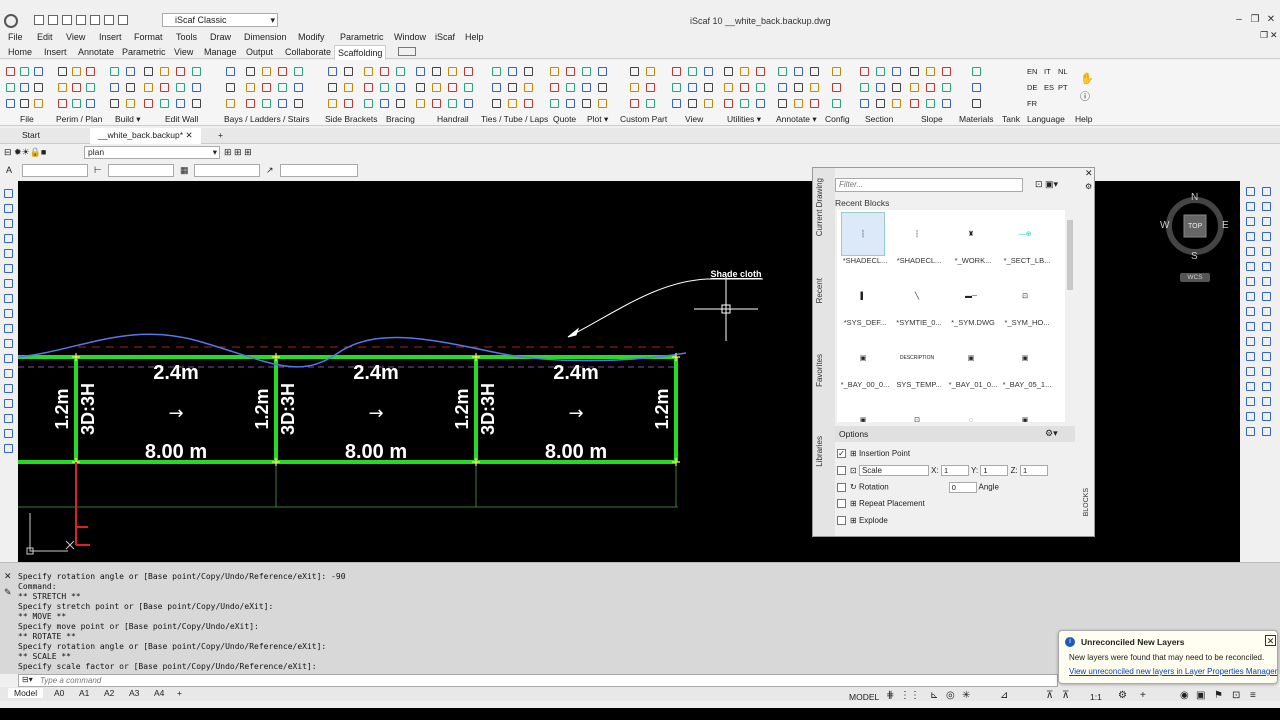 Image resolution: width=1280 pixels, height=720 pixels. I want to click on save-icon, so click(67, 19).